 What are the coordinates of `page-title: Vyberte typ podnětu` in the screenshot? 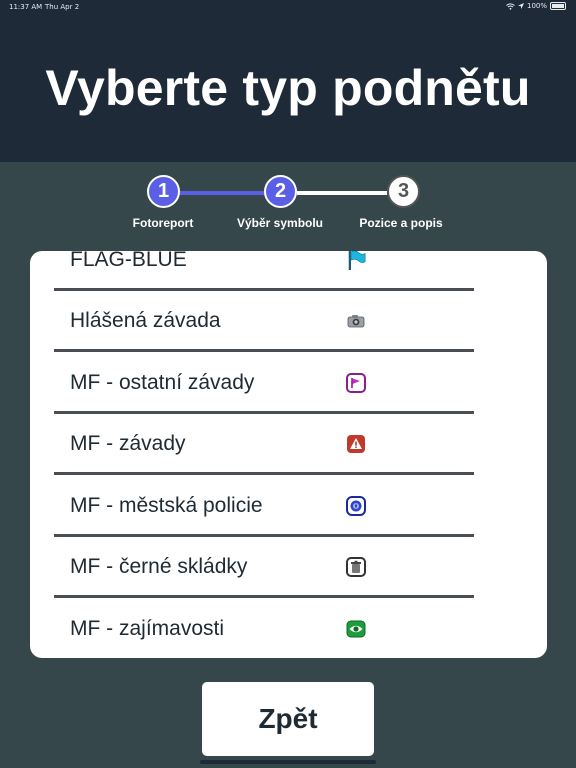 It's located at (288, 88).